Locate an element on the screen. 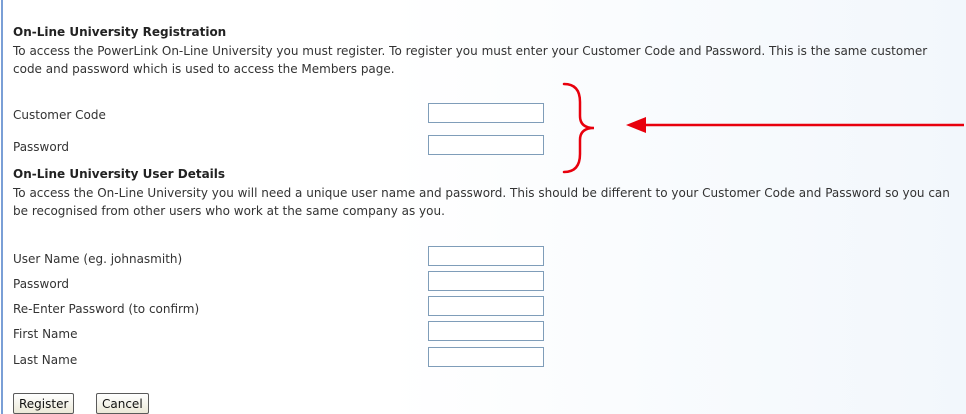  curly-brace-icon is located at coordinates (578, 128).